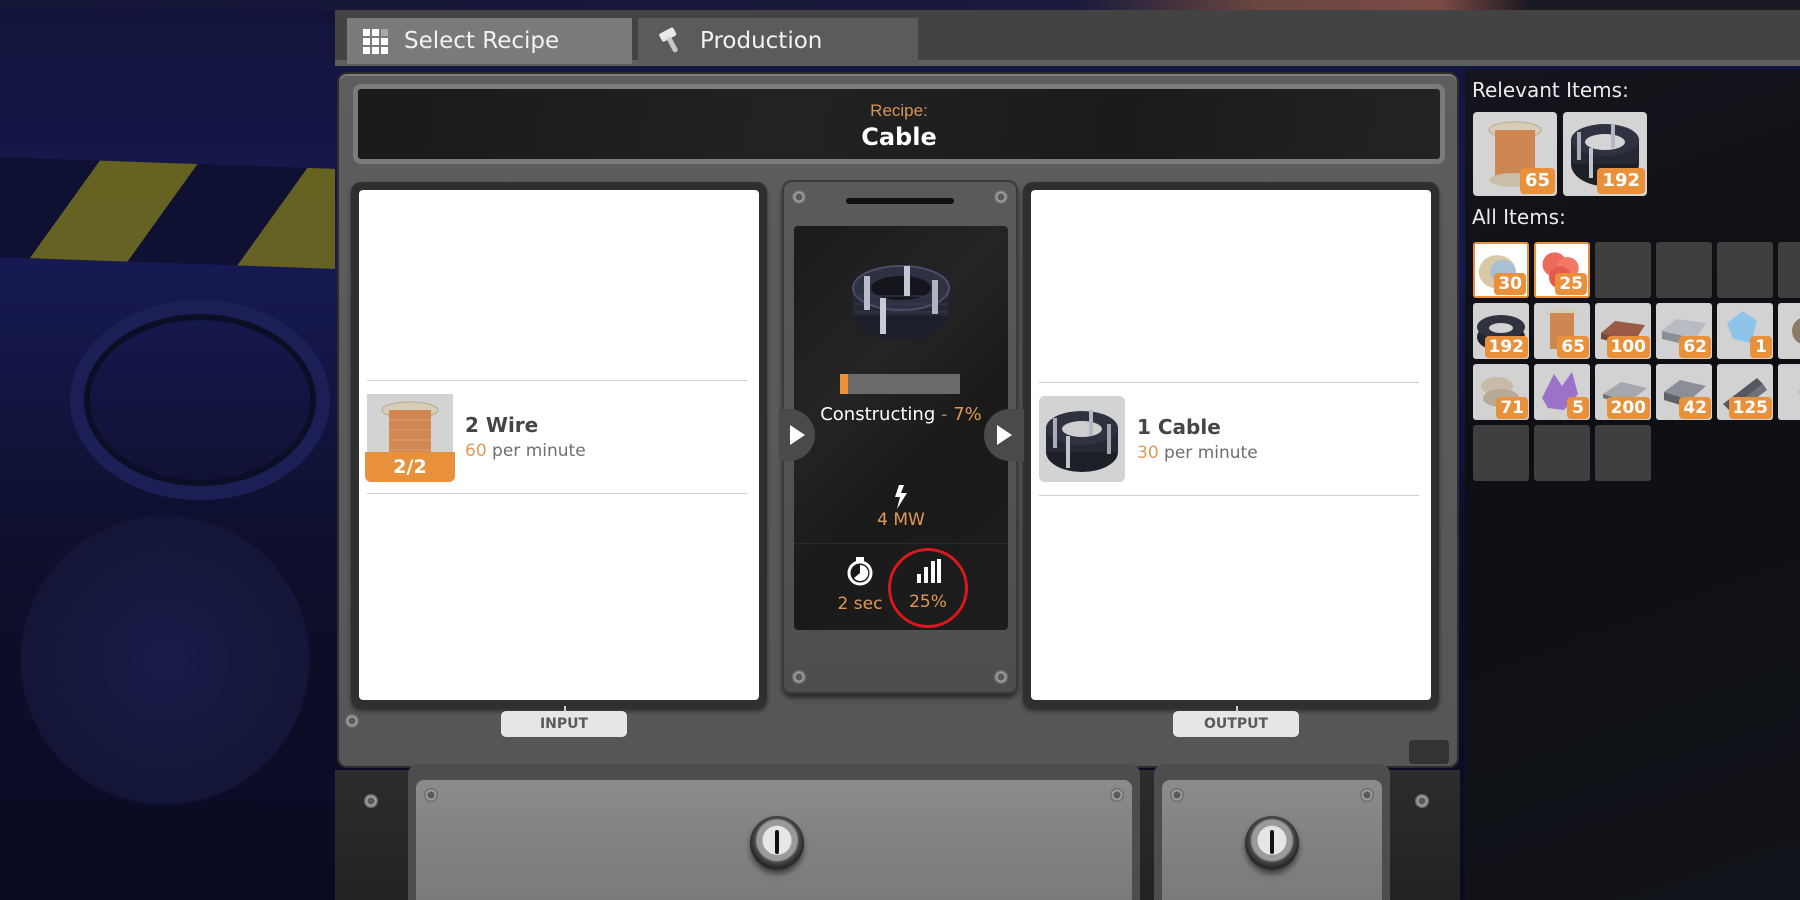 The height and width of the screenshot is (900, 1800). What do you see at coordinates (1562, 331) in the screenshot?
I see `inventory-slot: 65` at bounding box center [1562, 331].